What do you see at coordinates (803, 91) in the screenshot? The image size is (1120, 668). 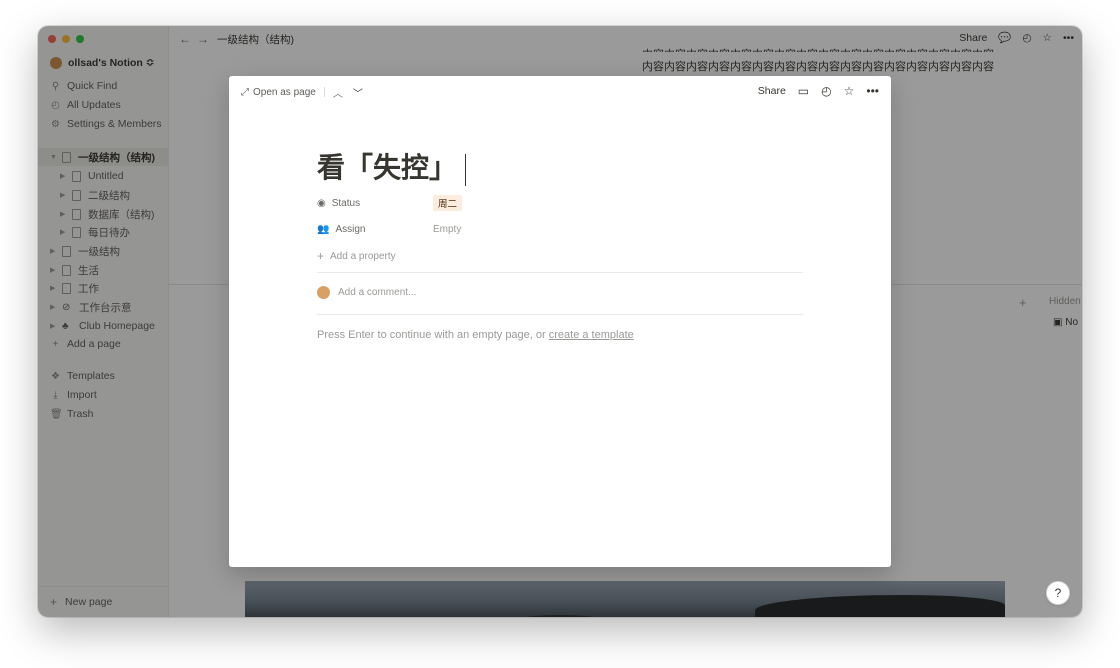 I see `comment-icon: ▭` at bounding box center [803, 91].